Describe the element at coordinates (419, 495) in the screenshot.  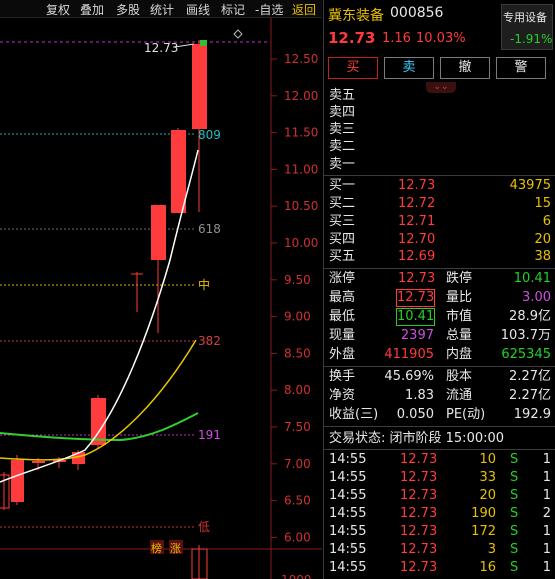
I see `tick-price: 12.73` at that location.